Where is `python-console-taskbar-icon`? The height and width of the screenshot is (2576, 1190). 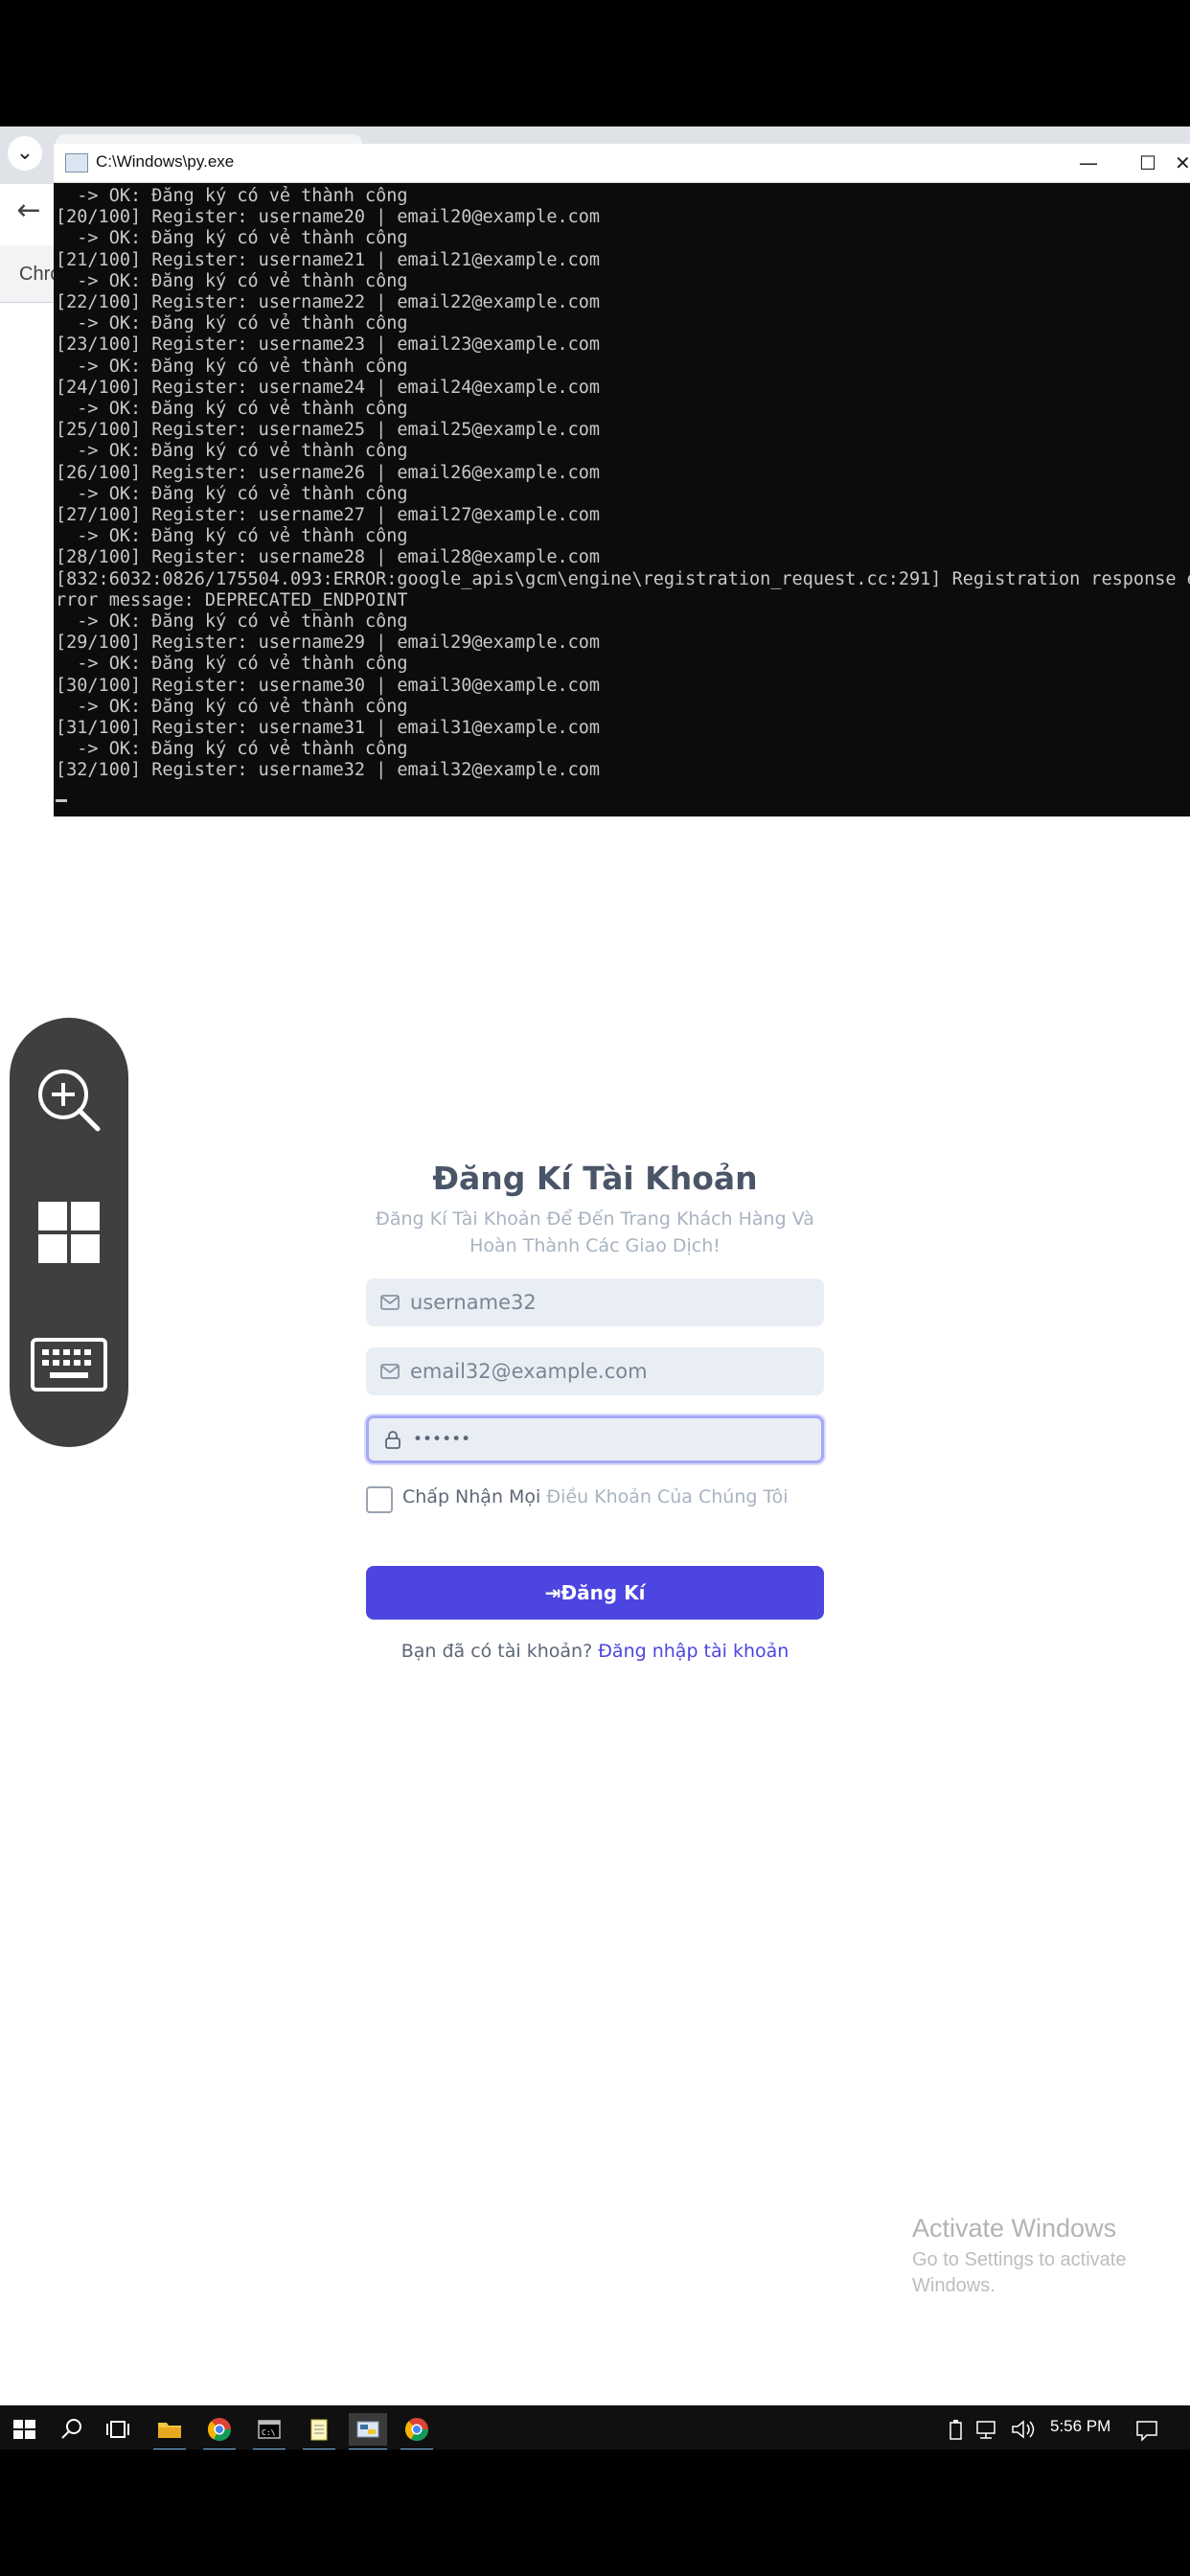 python-console-taskbar-icon is located at coordinates (368, 2432).